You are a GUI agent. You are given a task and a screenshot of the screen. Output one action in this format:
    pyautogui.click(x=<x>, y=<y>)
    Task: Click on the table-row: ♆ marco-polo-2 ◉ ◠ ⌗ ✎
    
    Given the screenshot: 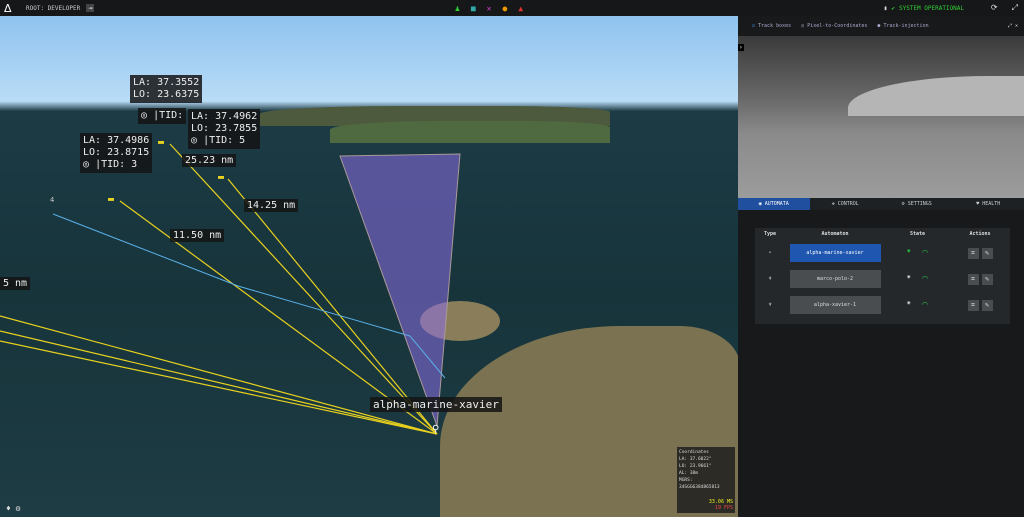 What is the action you would take?
    pyautogui.click(x=882, y=279)
    